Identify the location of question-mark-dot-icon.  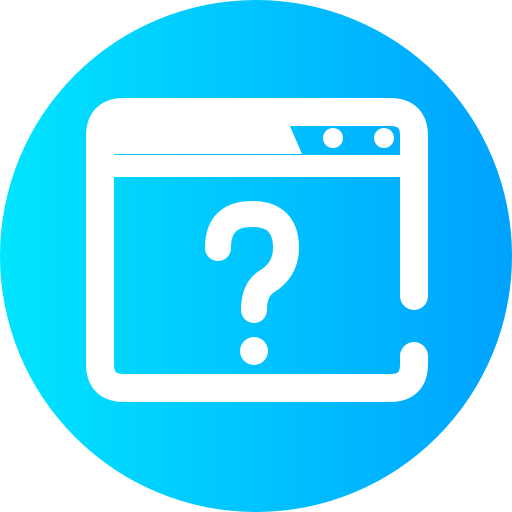
(254, 351).